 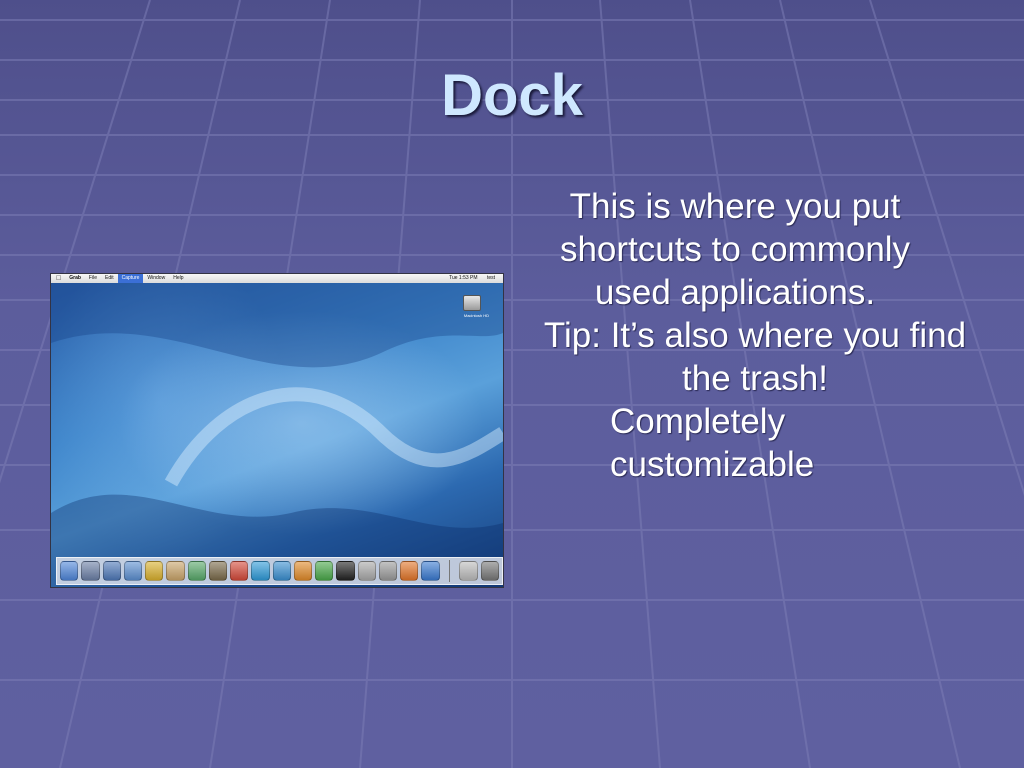 I want to click on menu-capture: Capture, so click(x=130, y=278).